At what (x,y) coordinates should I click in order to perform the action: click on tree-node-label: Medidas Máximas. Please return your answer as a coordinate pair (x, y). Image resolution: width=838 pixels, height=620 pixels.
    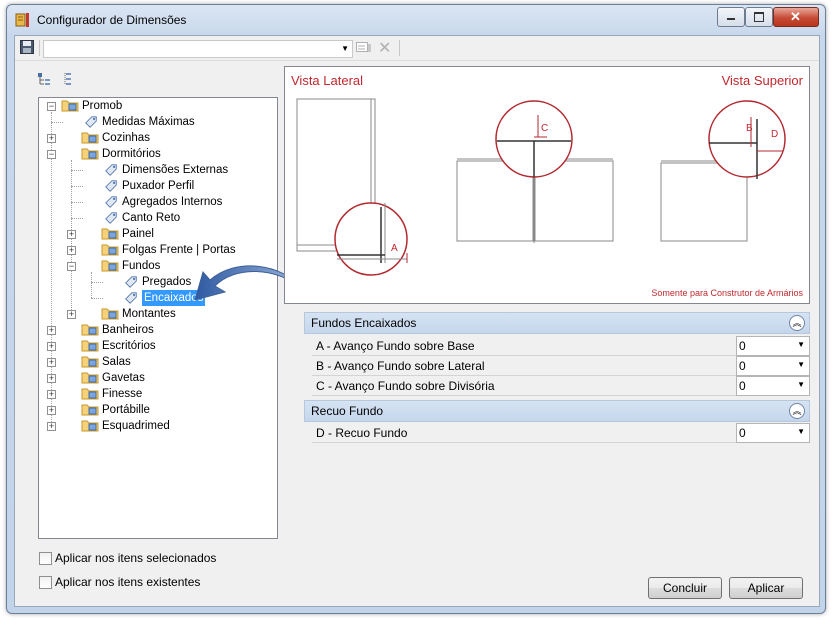
    Looking at the image, I should click on (148, 122).